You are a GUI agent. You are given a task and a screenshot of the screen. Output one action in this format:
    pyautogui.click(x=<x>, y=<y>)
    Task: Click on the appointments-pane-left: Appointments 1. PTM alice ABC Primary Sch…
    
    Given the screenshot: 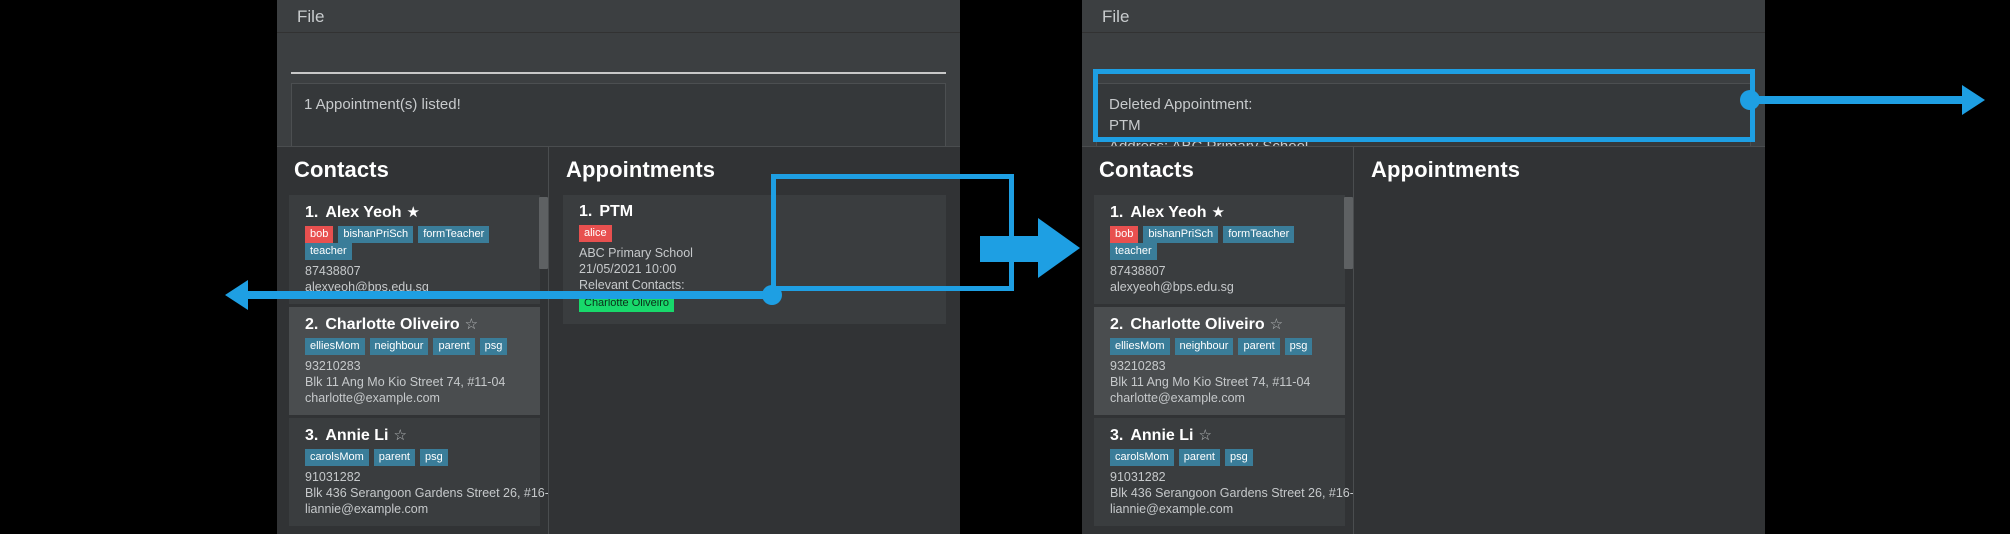 What is the action you would take?
    pyautogui.click(x=754, y=340)
    